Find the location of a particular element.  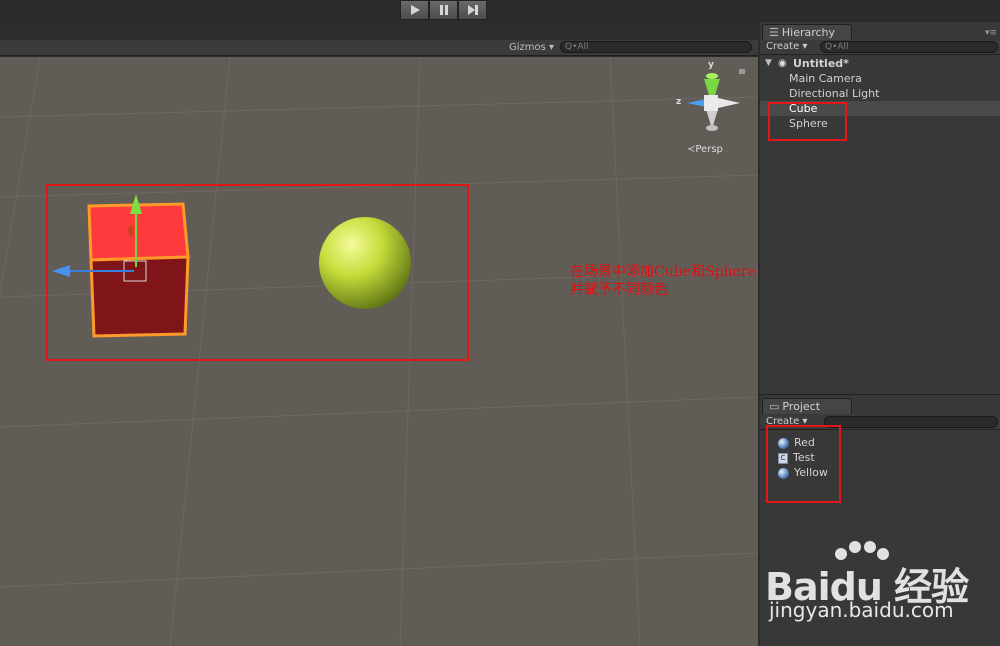

hierarchy-item-label: Main Camera is located at coordinates (825, 78).